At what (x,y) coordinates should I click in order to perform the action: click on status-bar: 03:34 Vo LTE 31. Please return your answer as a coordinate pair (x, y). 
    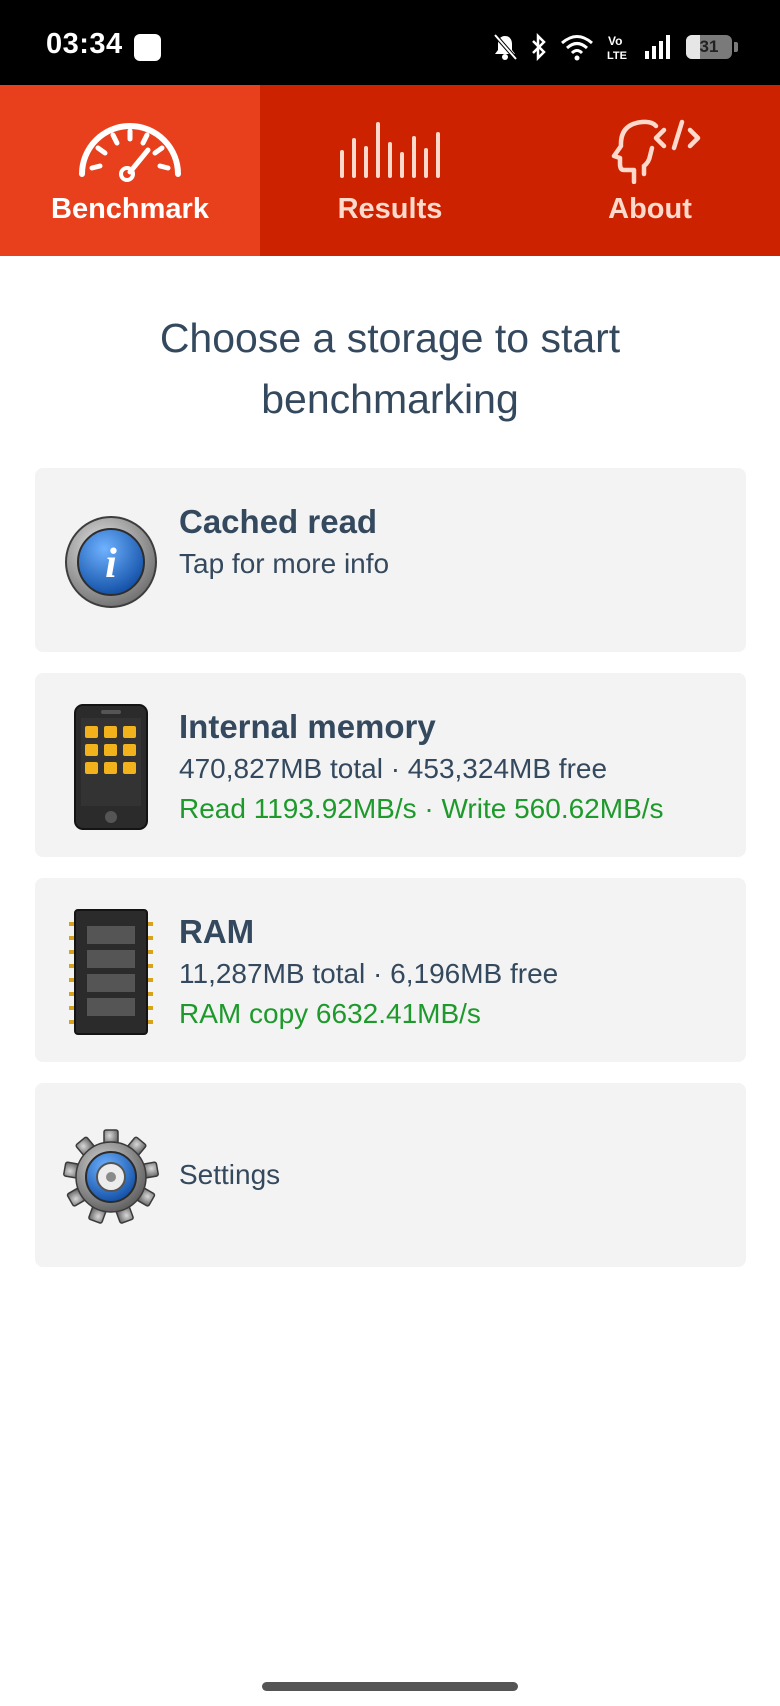
    Looking at the image, I should click on (390, 42).